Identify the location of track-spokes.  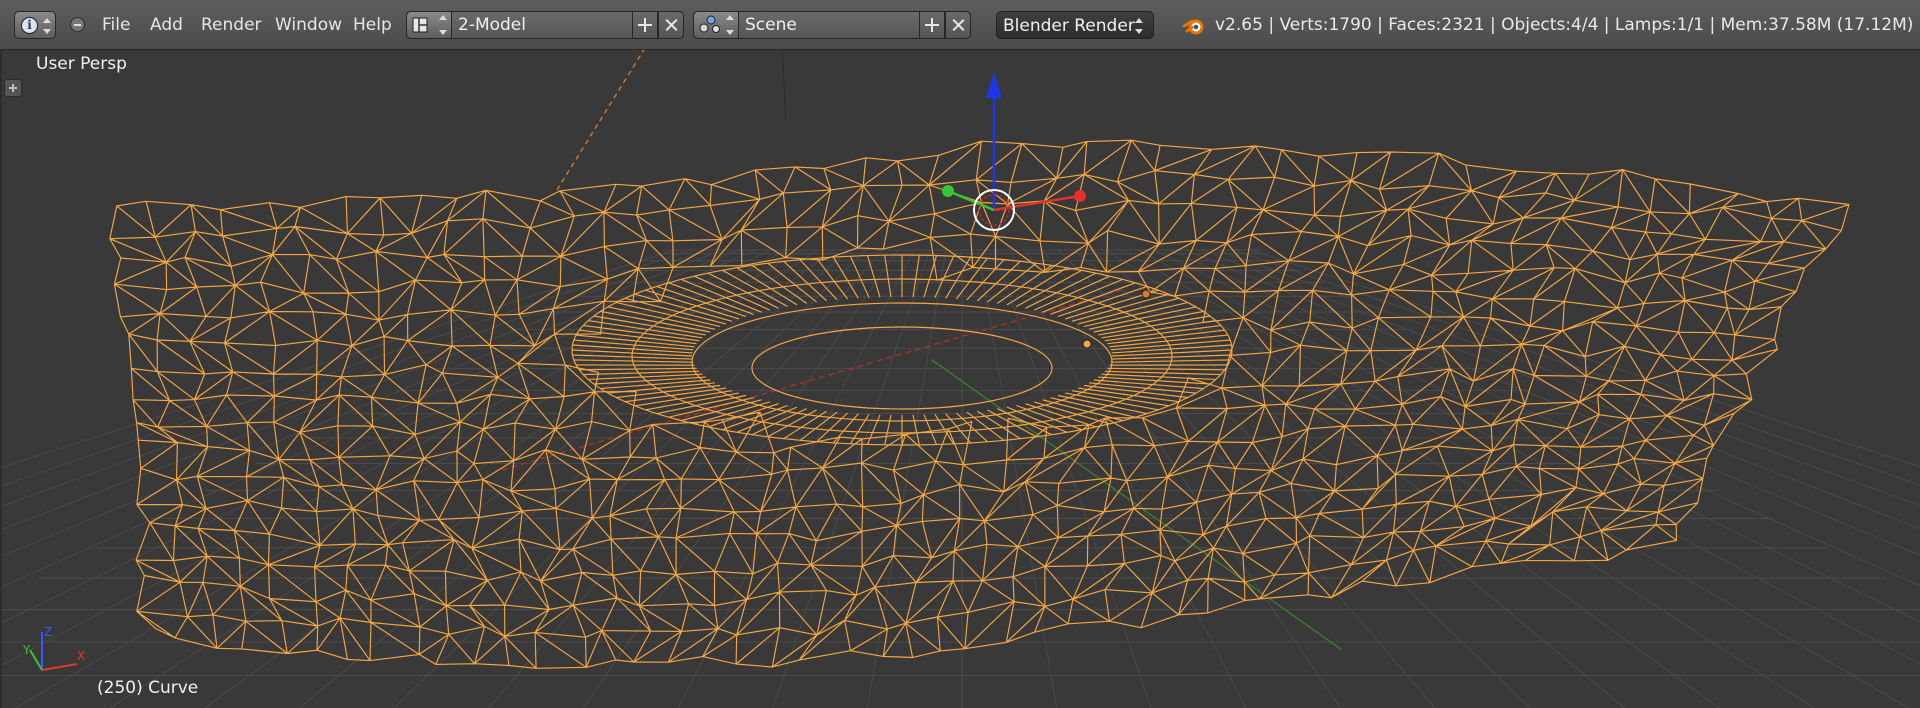
(902, 350).